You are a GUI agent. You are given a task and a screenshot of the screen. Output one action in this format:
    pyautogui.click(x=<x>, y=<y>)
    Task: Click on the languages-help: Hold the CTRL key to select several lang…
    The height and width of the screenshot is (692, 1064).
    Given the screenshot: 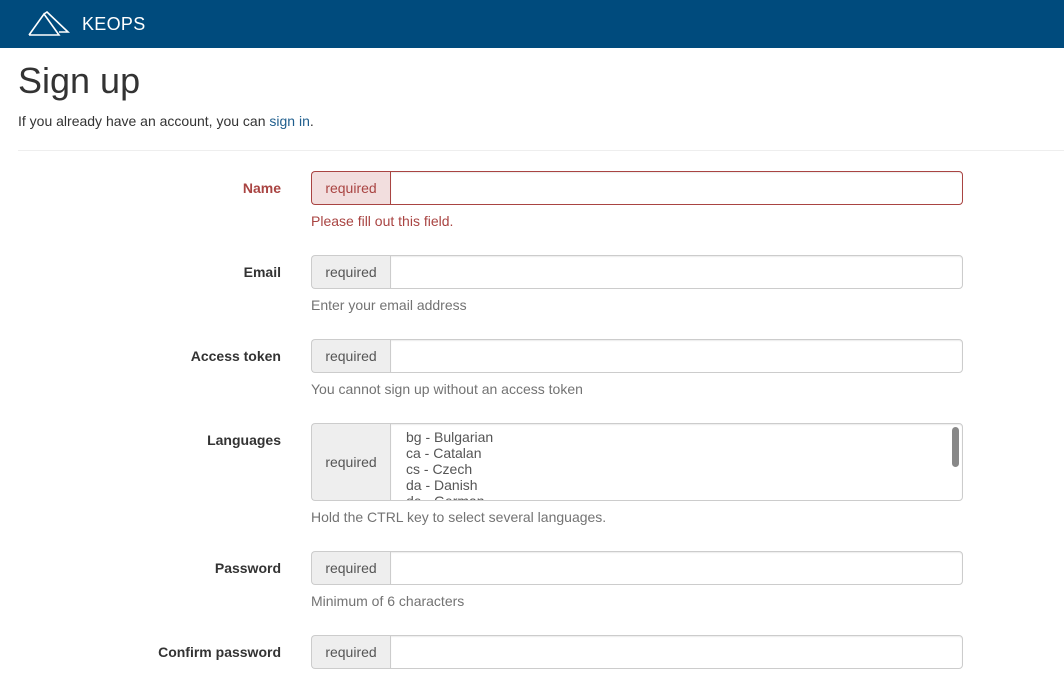 What is the action you would take?
    pyautogui.click(x=459, y=517)
    